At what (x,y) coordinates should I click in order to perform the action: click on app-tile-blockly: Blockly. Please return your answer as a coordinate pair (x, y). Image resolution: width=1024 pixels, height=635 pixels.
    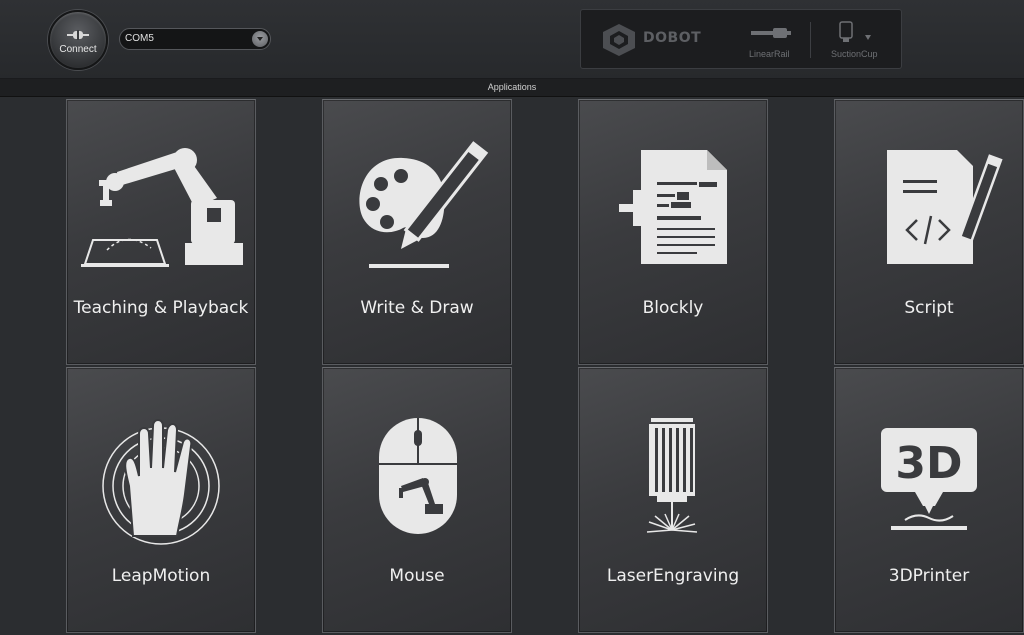
    Looking at the image, I should click on (673, 232).